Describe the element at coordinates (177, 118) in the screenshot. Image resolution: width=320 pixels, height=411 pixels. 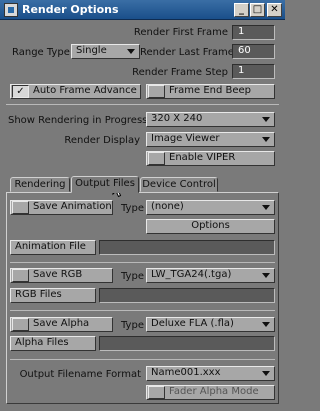
I see `show-rendering-value: 320 X 240` at that location.